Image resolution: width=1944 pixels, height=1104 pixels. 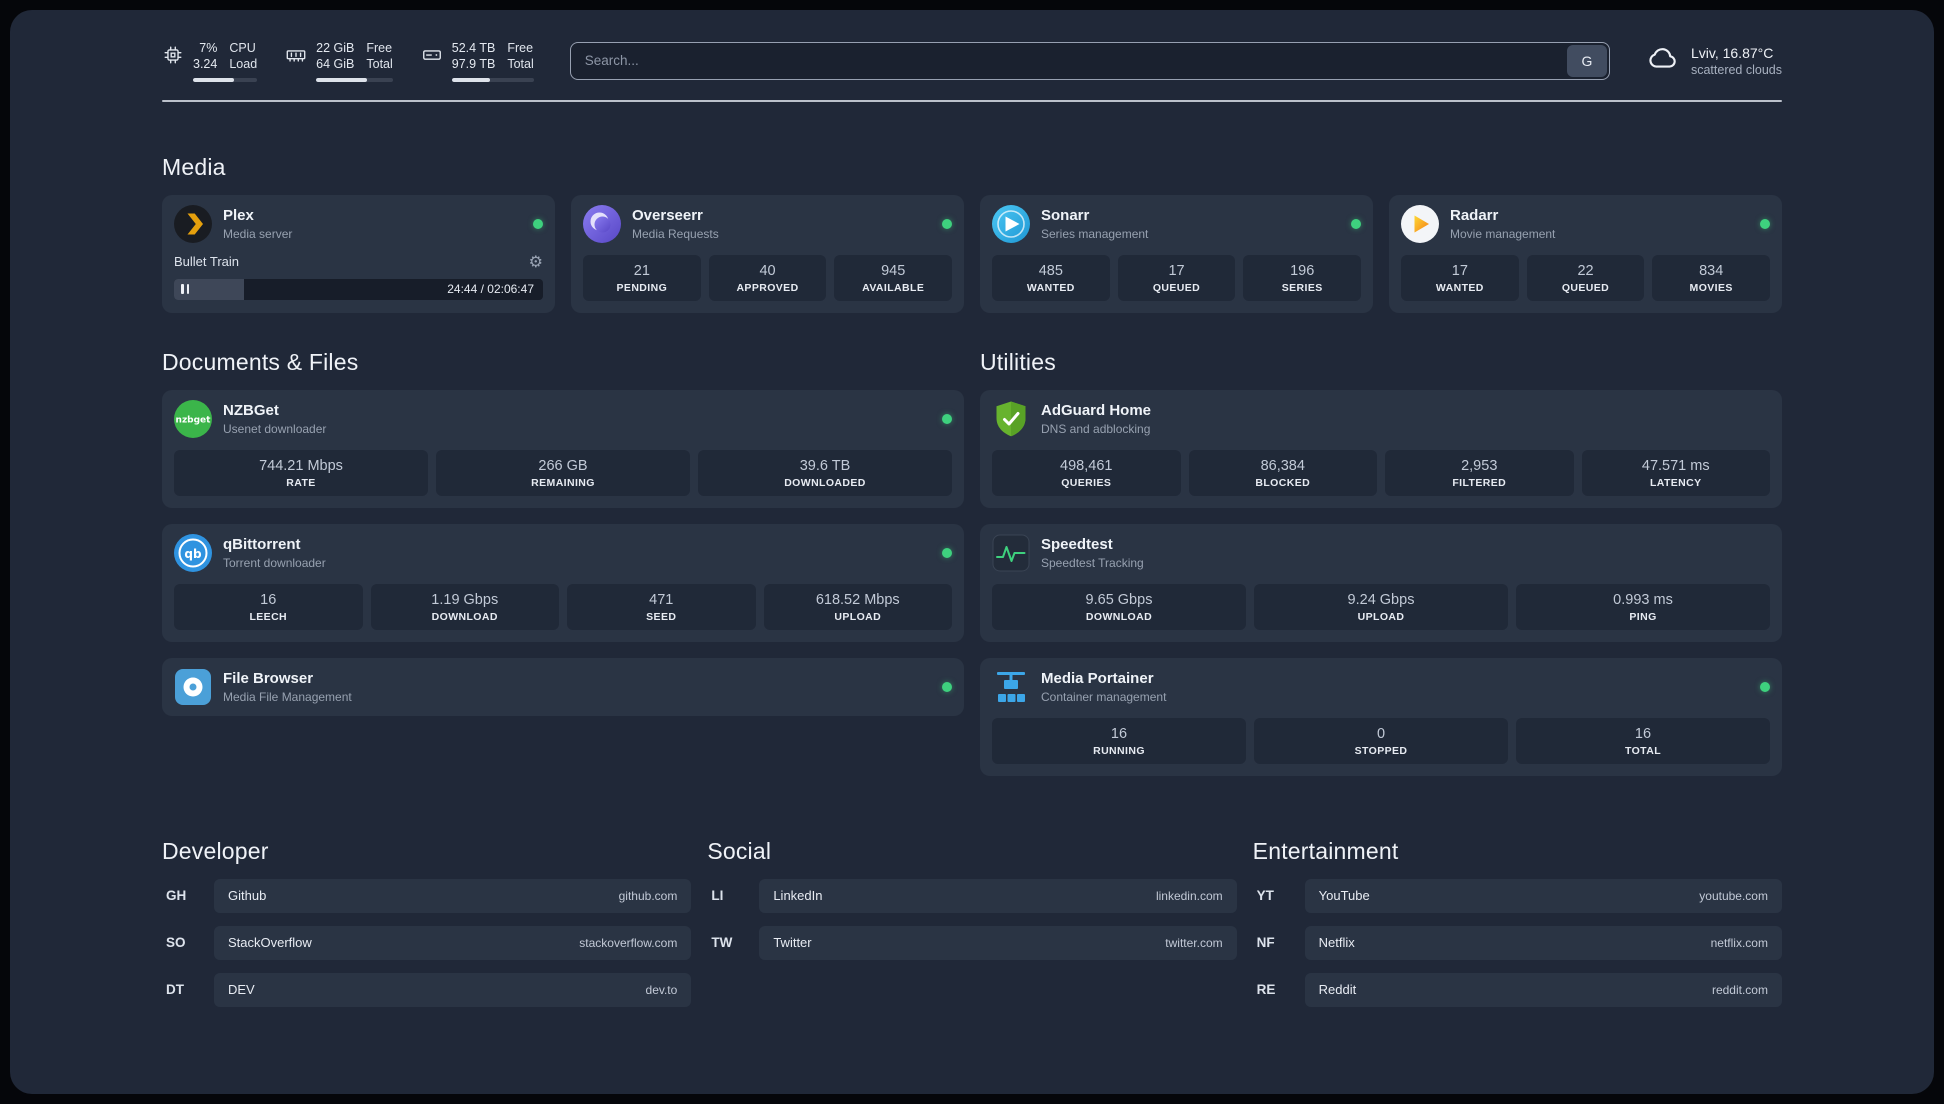 I want to click on section-heading-social: Social, so click(x=739, y=850).